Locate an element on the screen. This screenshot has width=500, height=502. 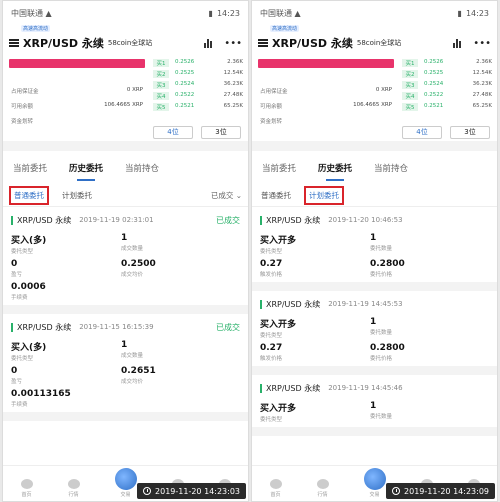
exchange-name: 58coin全球站 is located at coordinates (379, 43).